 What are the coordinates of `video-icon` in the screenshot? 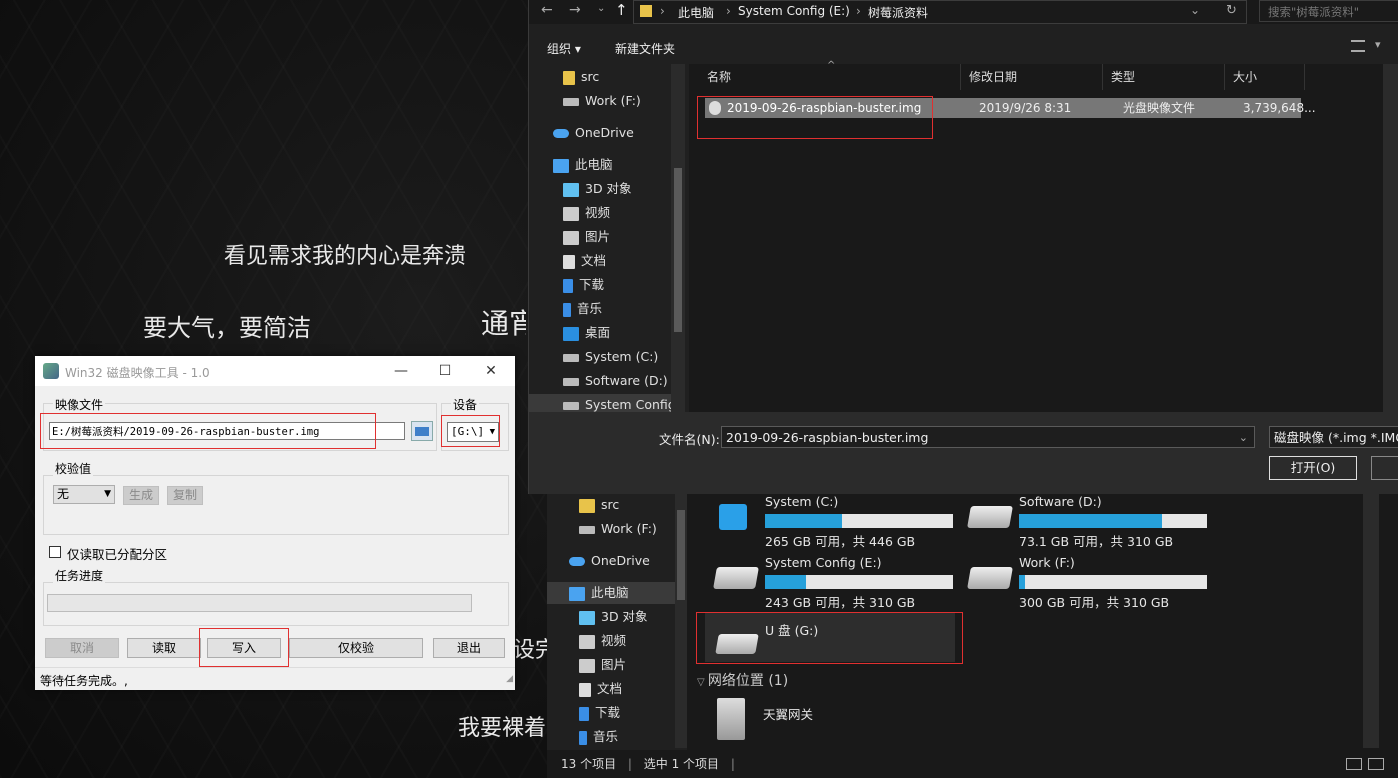 It's located at (571, 213).